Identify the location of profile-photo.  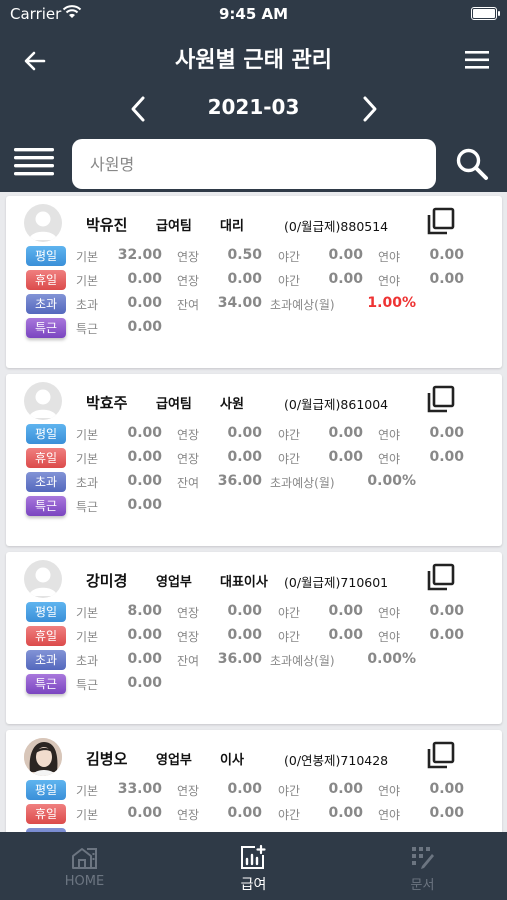
(43, 757).